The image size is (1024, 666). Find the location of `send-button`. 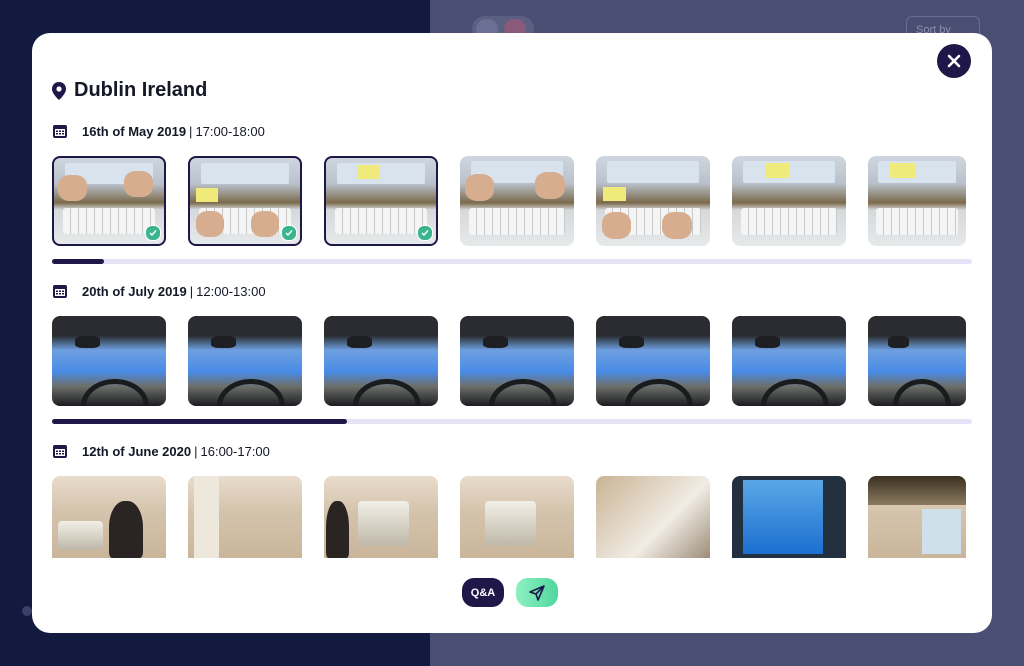

send-button is located at coordinates (537, 592).